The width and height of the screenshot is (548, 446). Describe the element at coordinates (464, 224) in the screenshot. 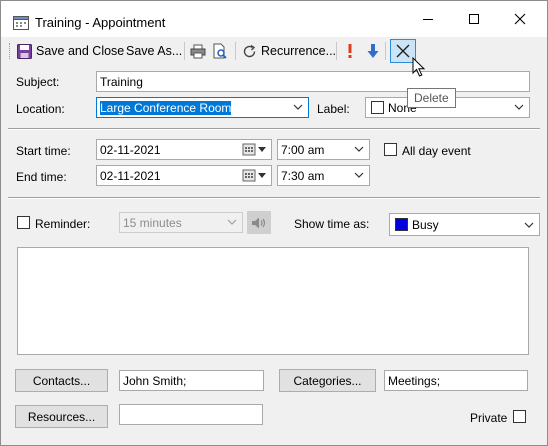

I see `show-time-as-combobox: Busy` at that location.